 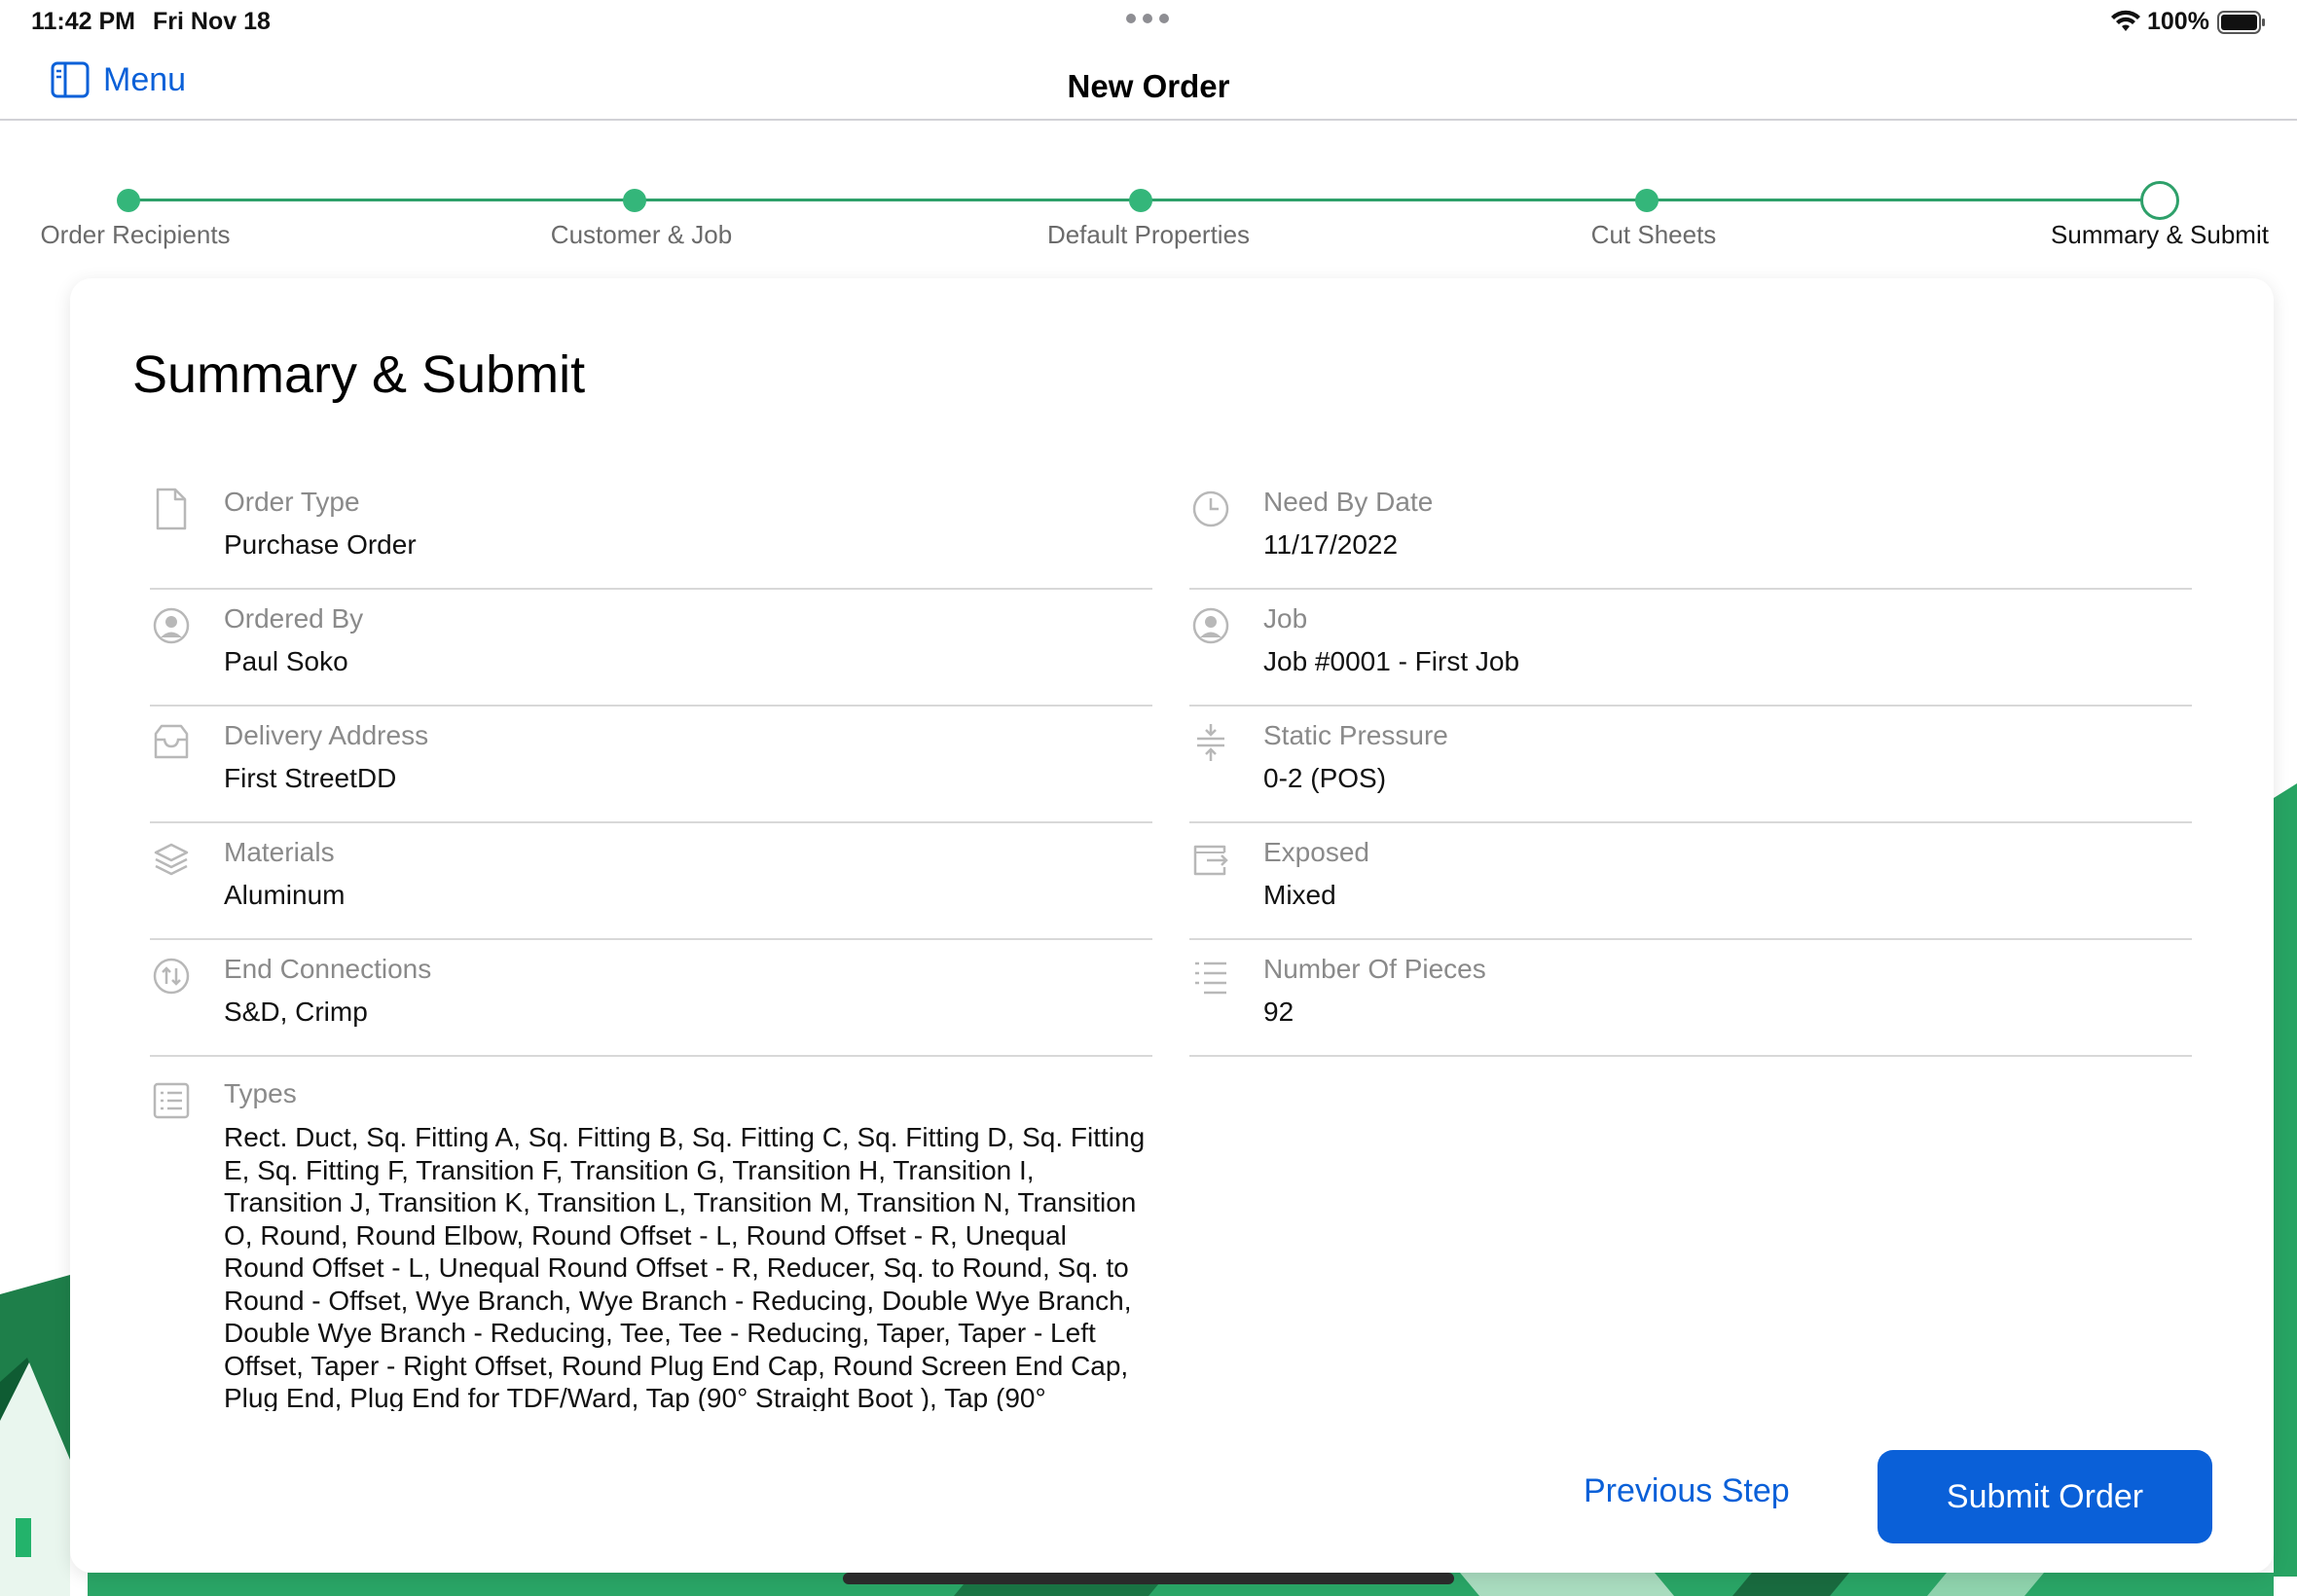 What do you see at coordinates (651, 531) in the screenshot?
I see `field-order-type: Order Type Purchase Order` at bounding box center [651, 531].